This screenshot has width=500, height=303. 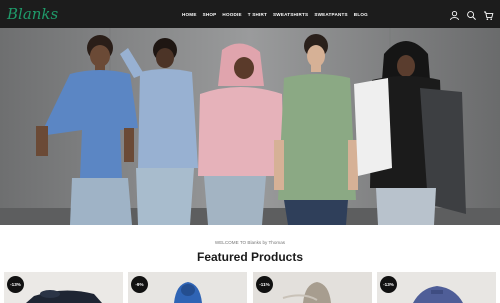 I want to click on discount-badge: -9%, so click(x=139, y=284).